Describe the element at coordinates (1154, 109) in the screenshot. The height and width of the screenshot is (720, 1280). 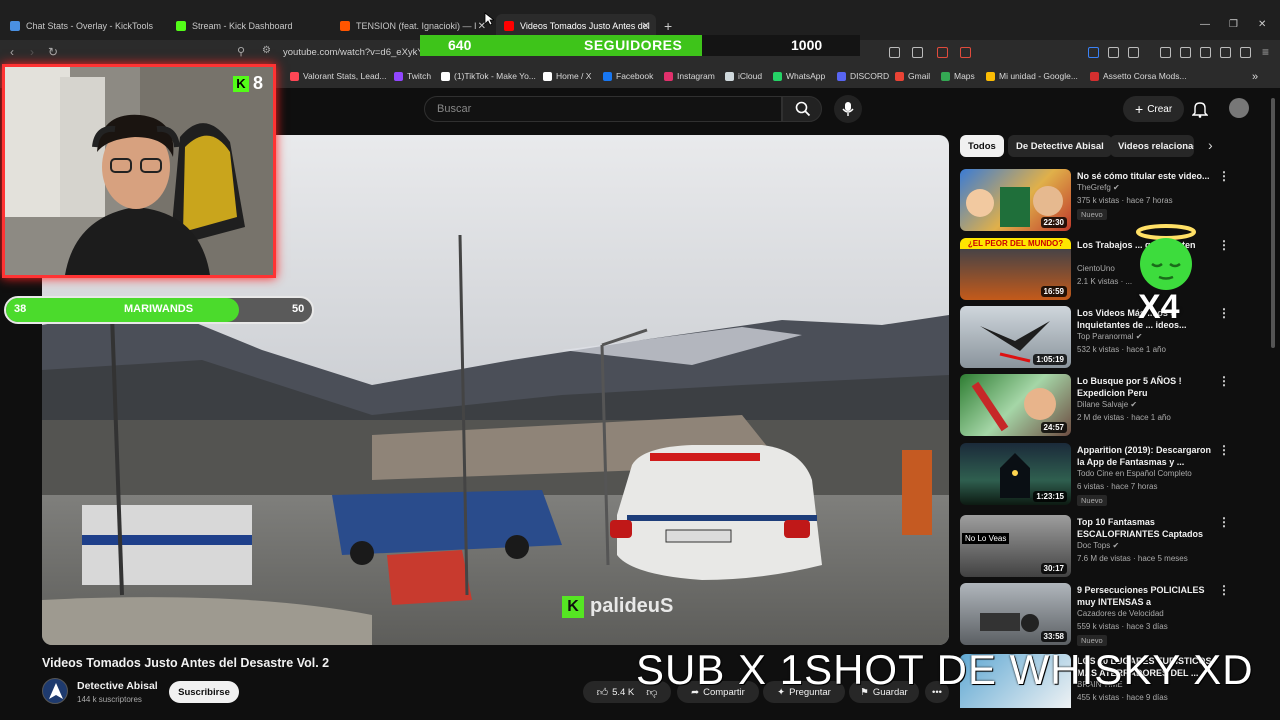
I see `create-button: + Crear` at that location.